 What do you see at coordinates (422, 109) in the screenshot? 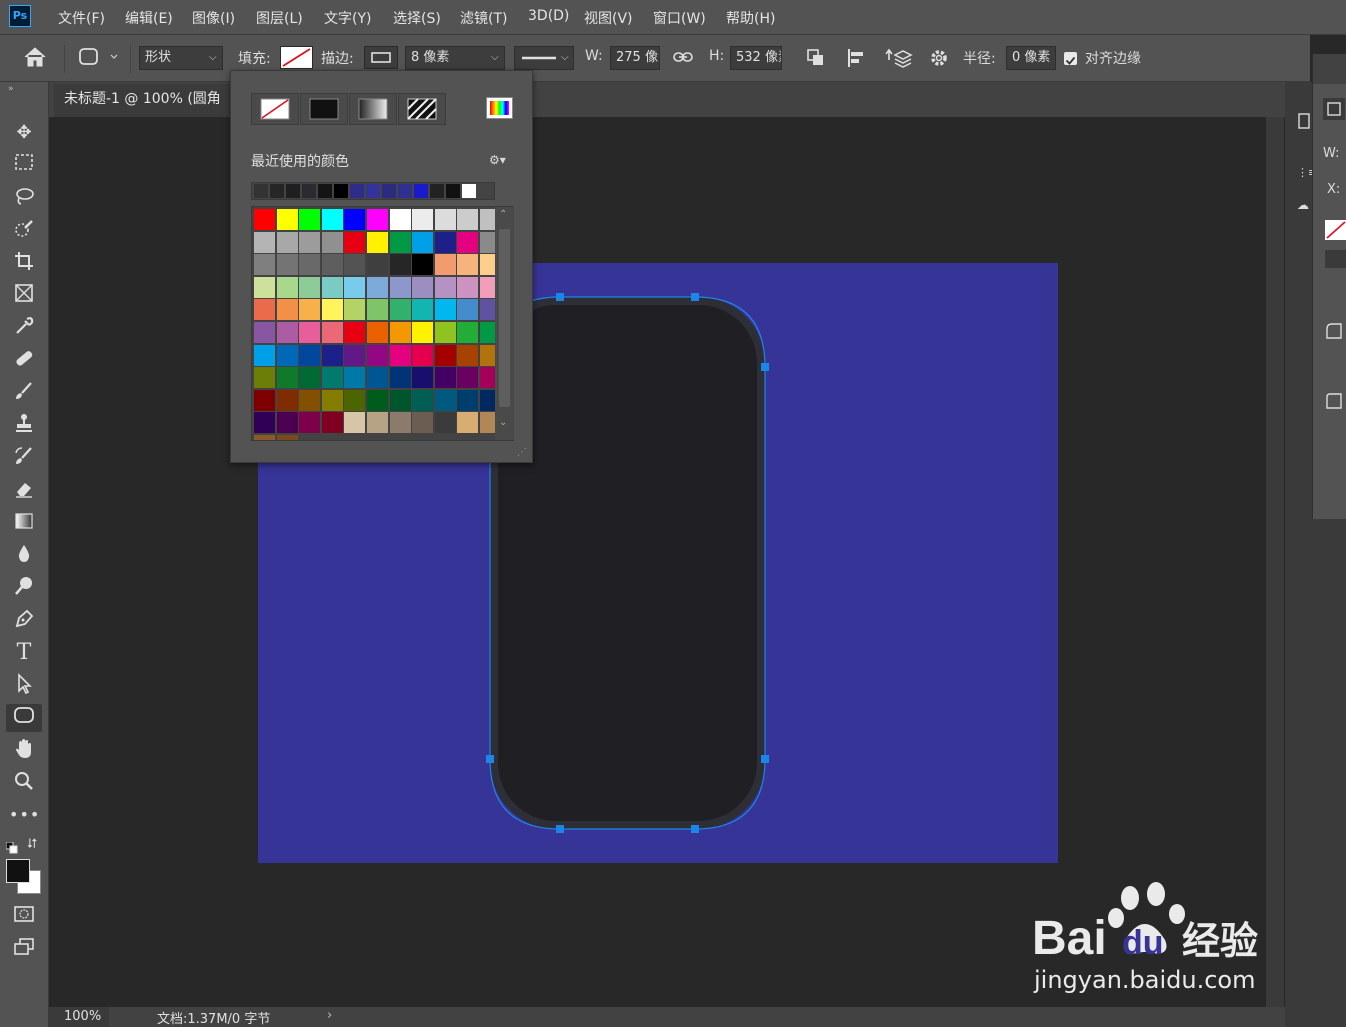
I see `pattern-tab` at bounding box center [422, 109].